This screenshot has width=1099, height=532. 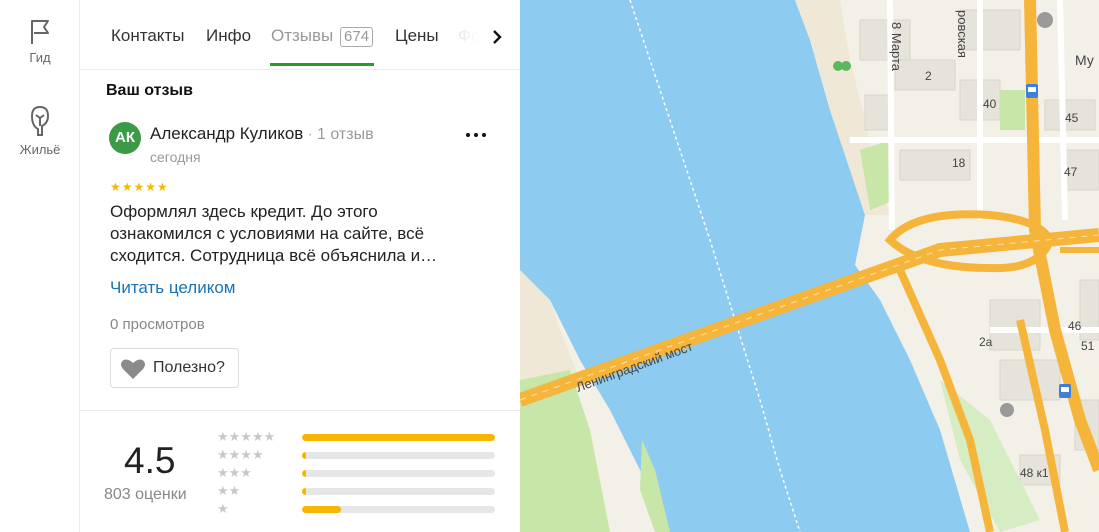 I want to click on review-date: сегодня, so click(x=175, y=157).